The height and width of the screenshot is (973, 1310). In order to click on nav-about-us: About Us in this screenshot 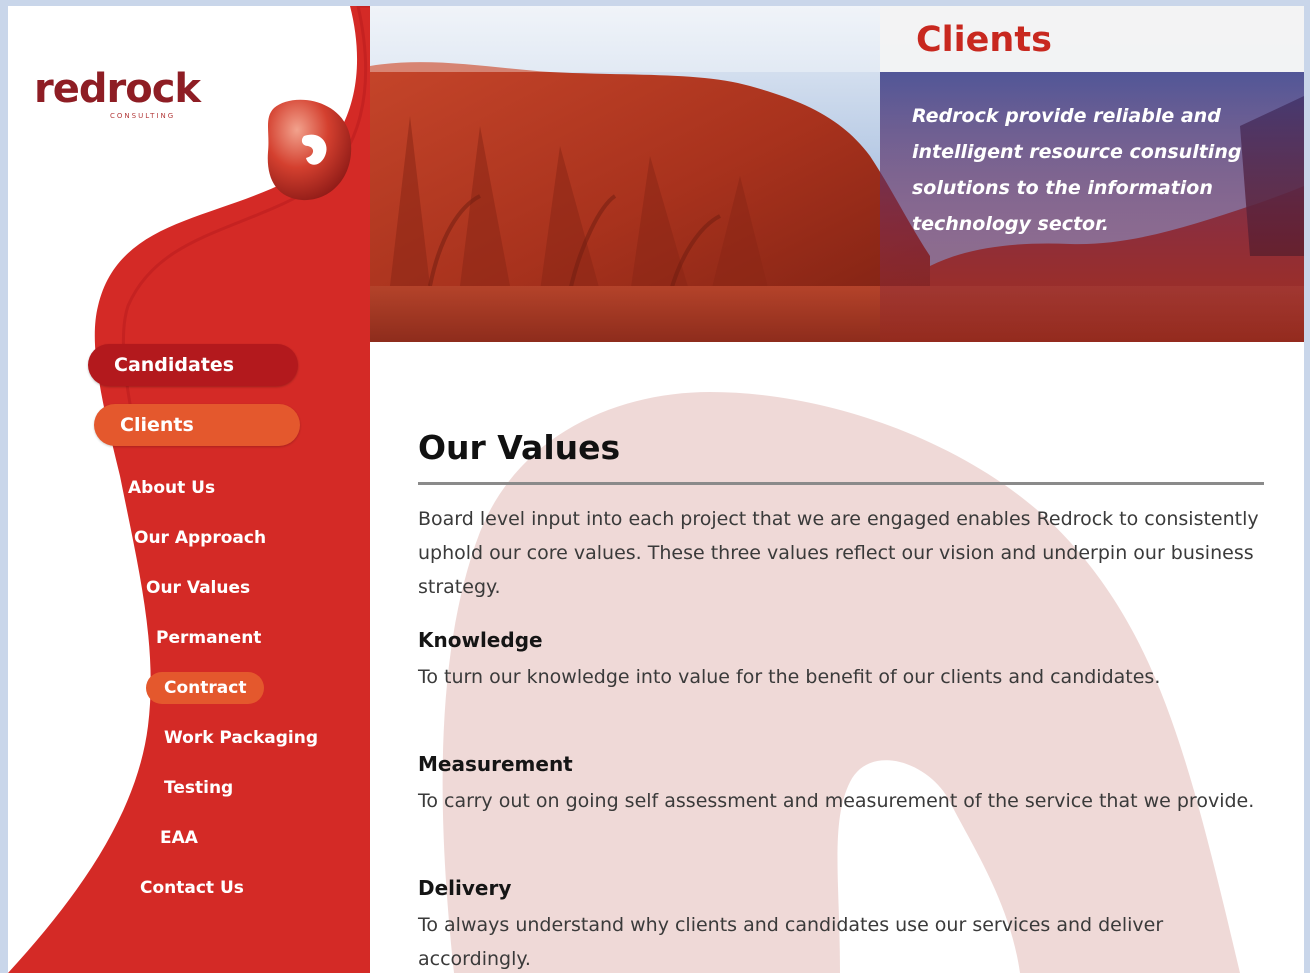, I will do `click(171, 488)`.